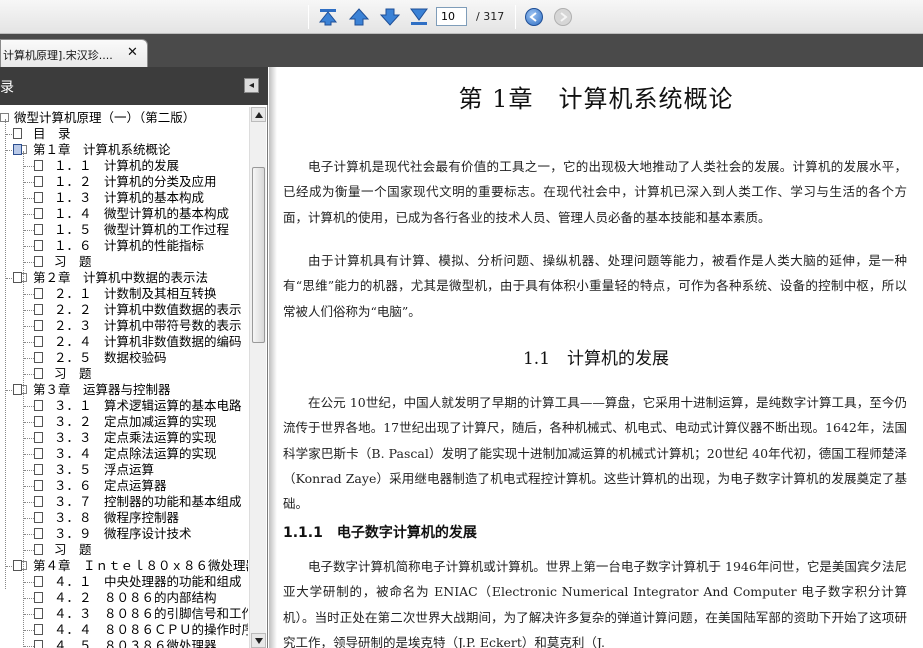  Describe the element at coordinates (380, 533) in the screenshot. I see `subsection-title: 1.1.1 电子数字计算机的发展` at that location.